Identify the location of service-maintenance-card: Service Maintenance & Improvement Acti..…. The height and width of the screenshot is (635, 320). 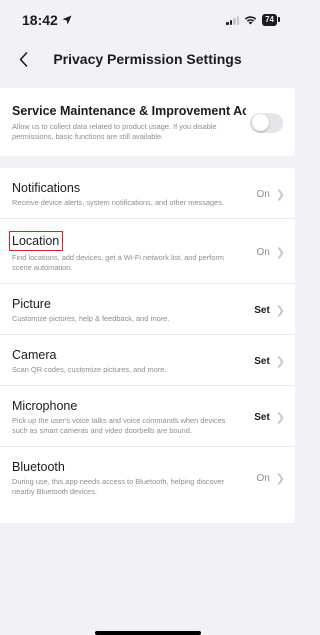
(147, 122).